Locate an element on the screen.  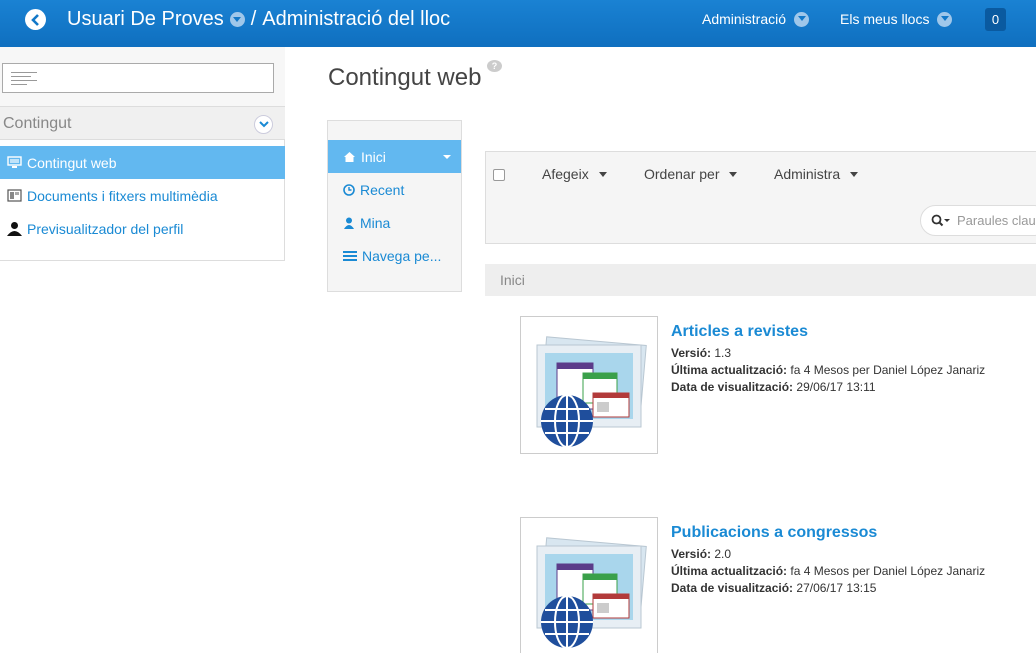
version-value: 1.3 is located at coordinates (723, 353).